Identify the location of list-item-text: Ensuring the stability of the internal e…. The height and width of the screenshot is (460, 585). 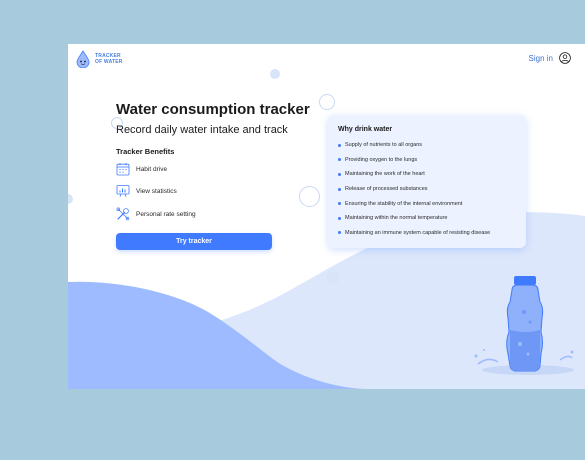
(404, 203).